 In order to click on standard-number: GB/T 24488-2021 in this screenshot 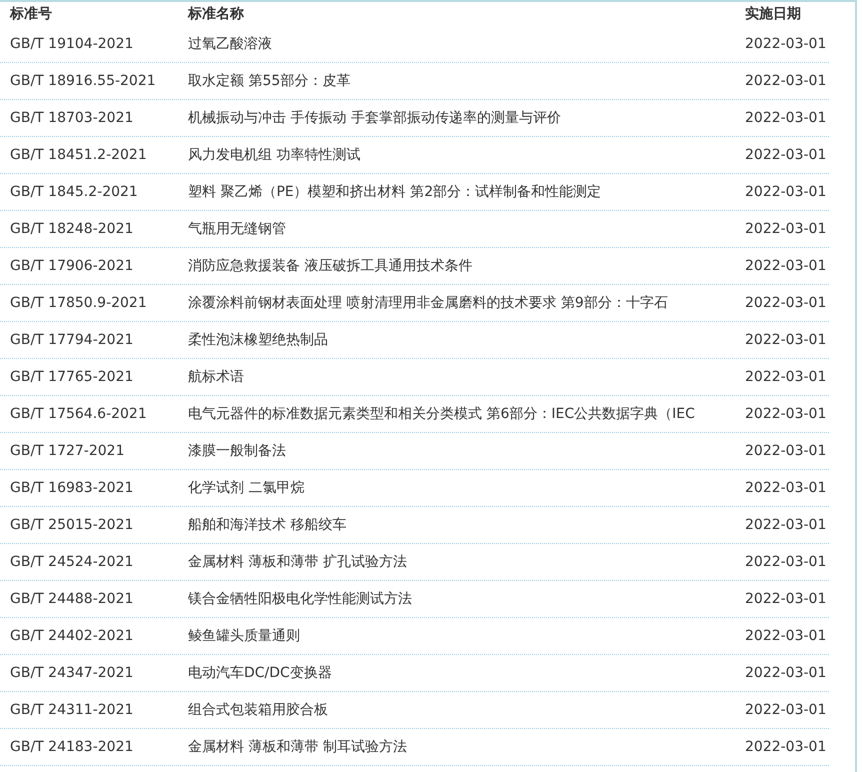, I will do `click(71, 599)`.